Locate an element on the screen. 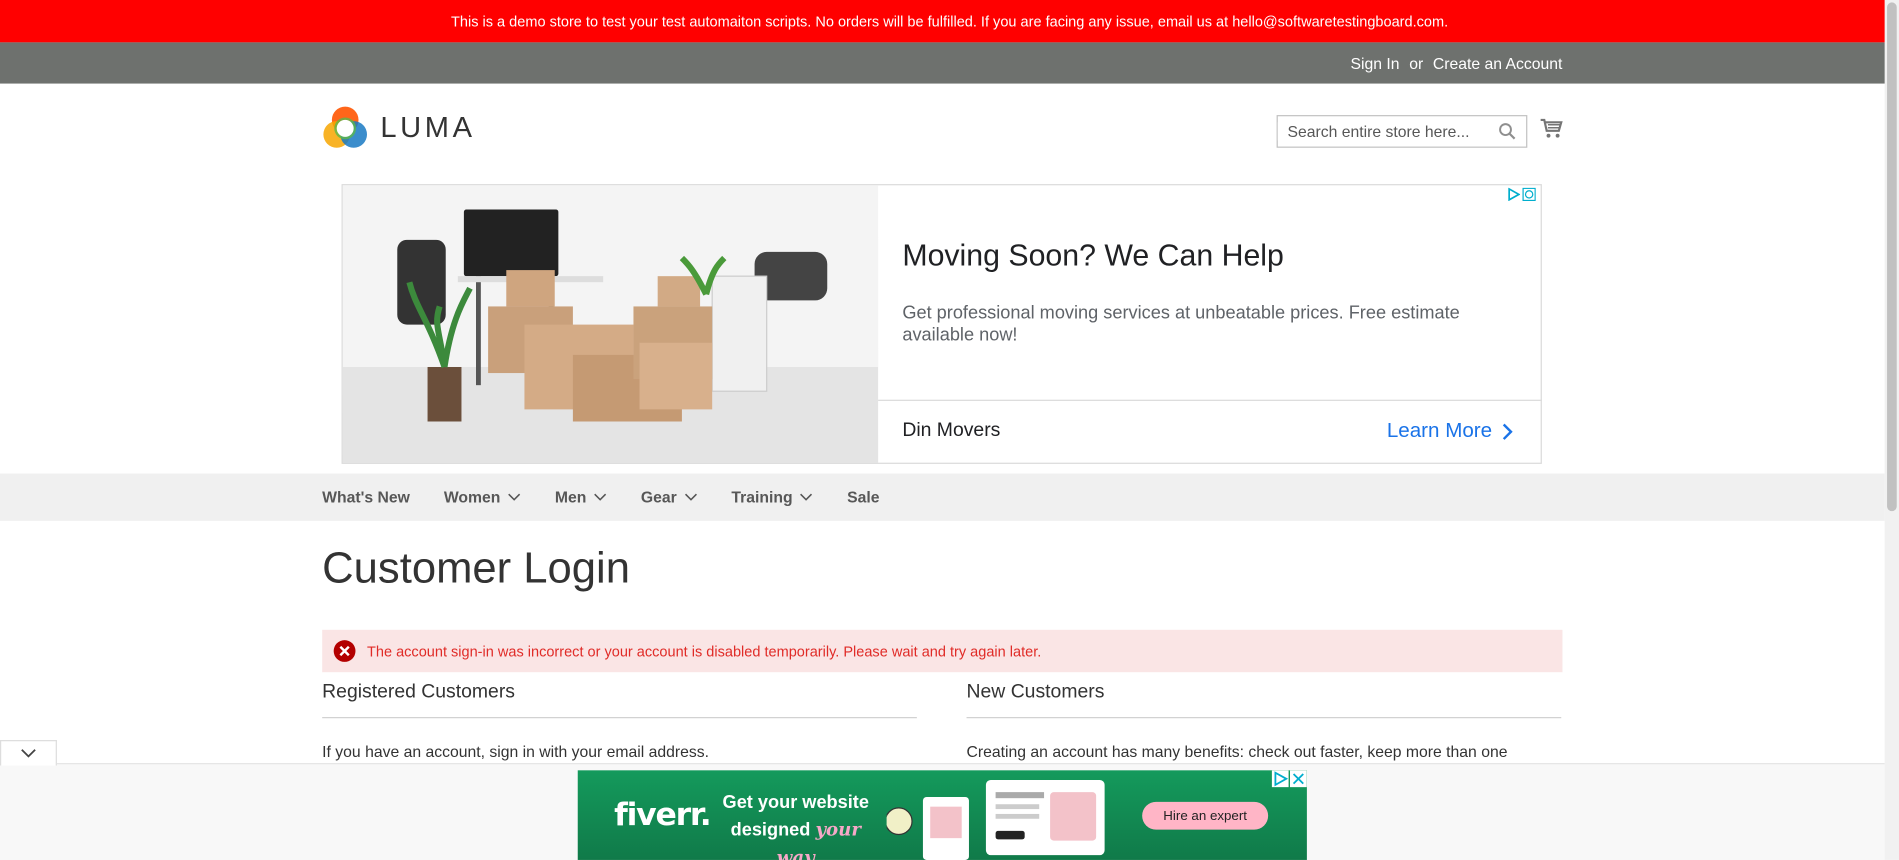 Image resolution: width=1899 pixels, height=860 pixels. nav-label: What's New is located at coordinates (366, 497).